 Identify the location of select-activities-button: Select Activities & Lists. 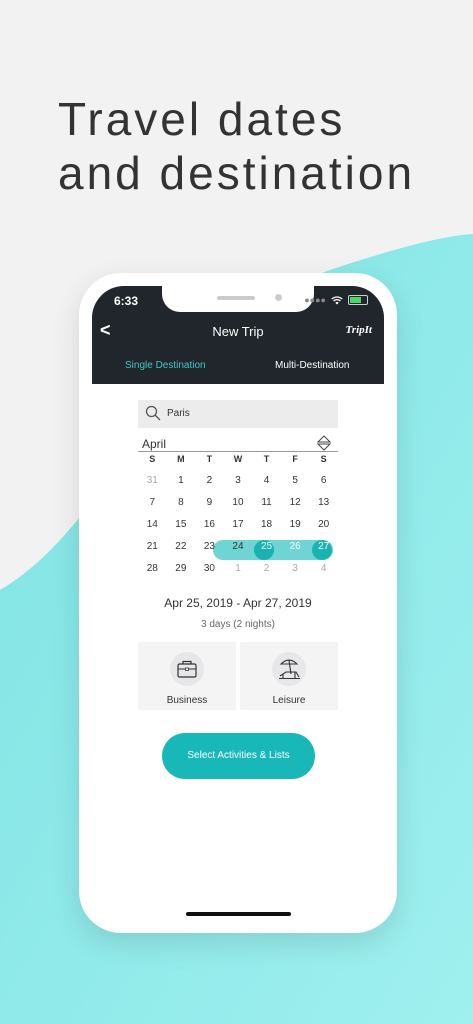
(238, 756).